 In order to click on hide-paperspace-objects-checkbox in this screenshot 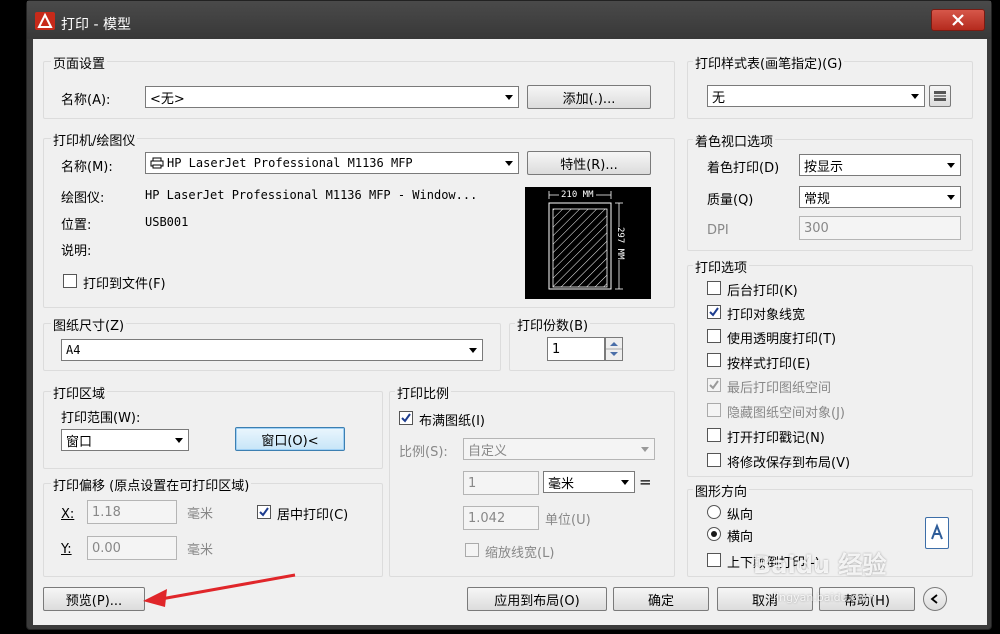, I will do `click(714, 410)`.